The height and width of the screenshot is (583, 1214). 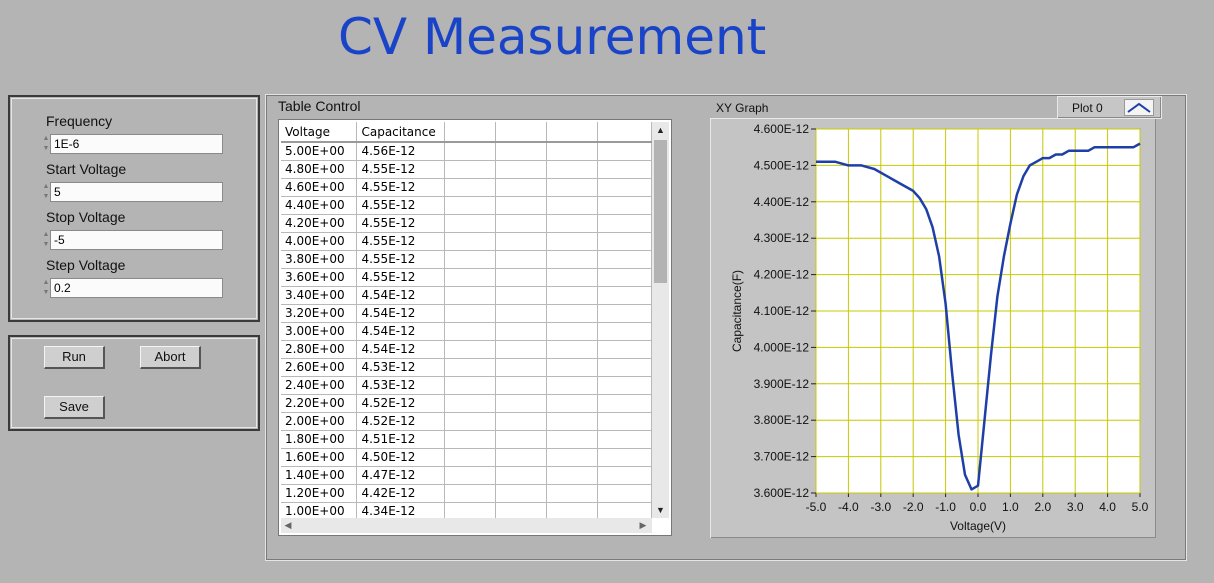 I want to click on table-cell: 4.00E+00, so click(x=319, y=241).